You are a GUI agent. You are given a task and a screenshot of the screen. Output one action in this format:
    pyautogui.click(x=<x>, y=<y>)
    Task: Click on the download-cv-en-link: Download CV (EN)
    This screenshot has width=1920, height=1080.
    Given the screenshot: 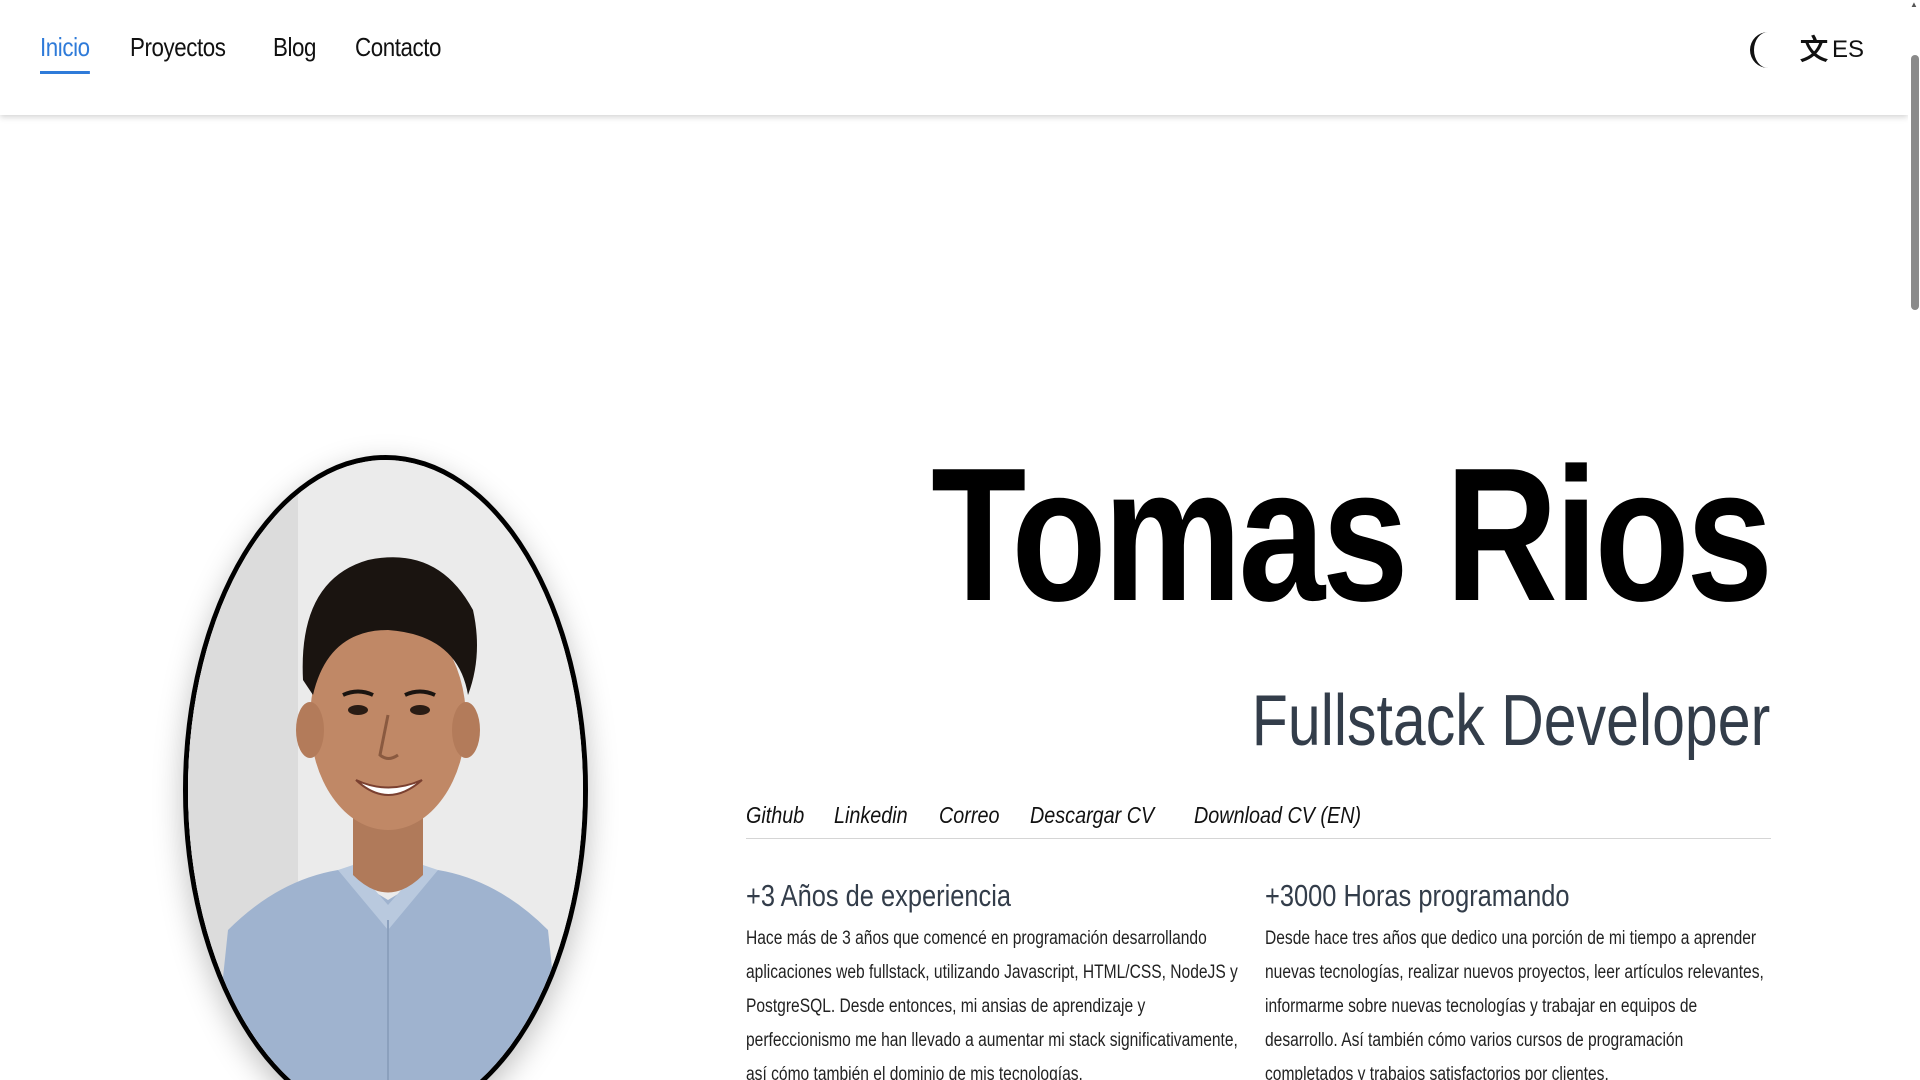 What is the action you would take?
    pyautogui.click(x=1277, y=815)
    